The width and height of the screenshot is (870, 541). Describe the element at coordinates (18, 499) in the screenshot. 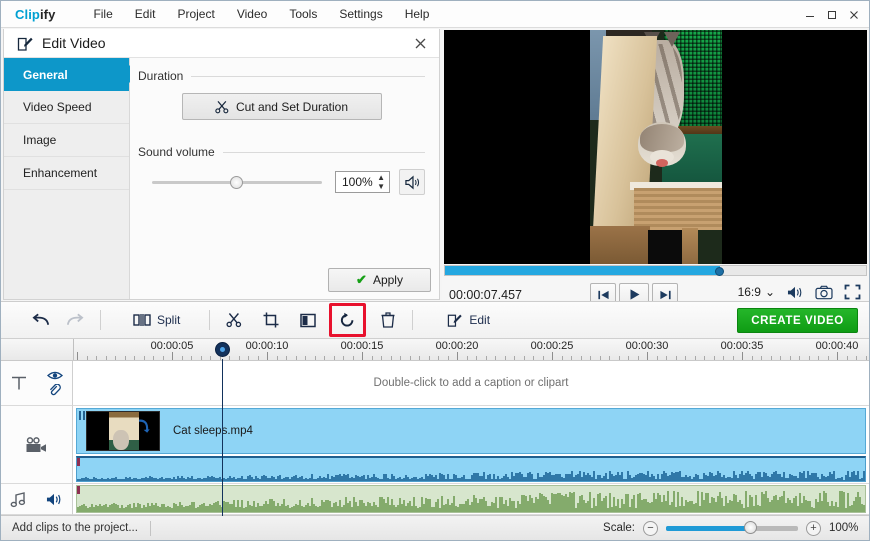

I see `music-note-icon` at that location.